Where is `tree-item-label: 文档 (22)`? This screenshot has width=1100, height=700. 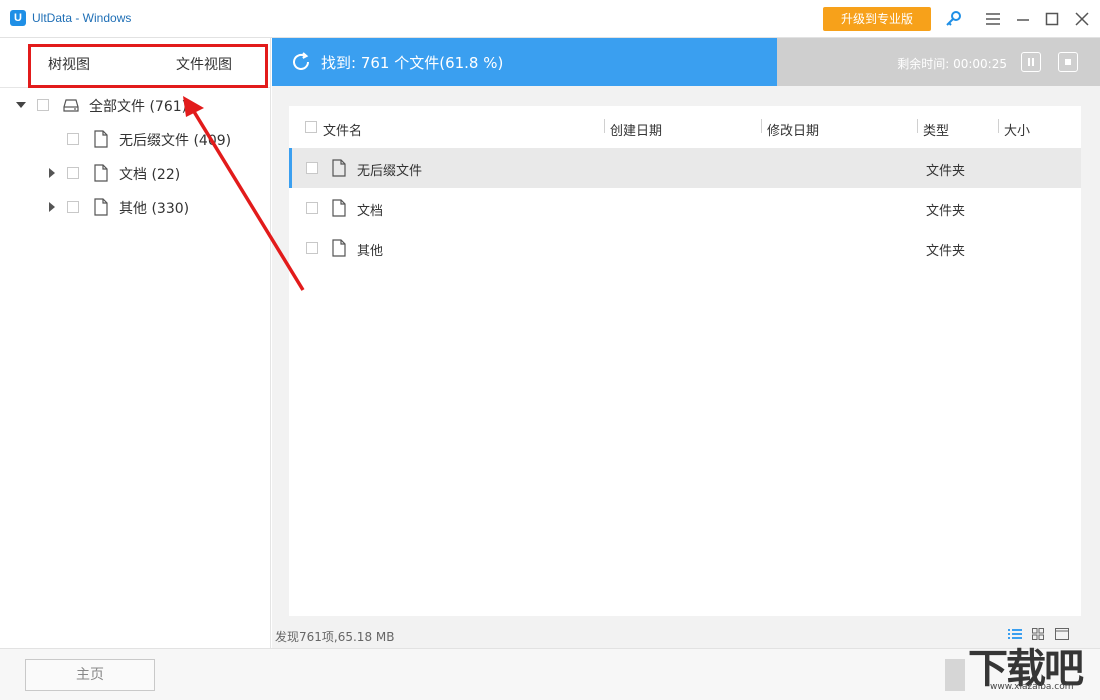
tree-item-label: 文档 (22) is located at coordinates (150, 175).